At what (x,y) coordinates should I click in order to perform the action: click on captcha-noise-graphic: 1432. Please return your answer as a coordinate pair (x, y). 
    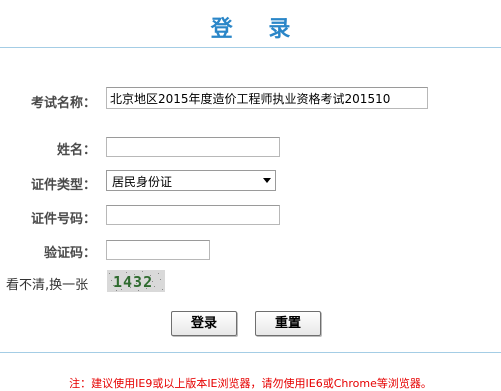
    Looking at the image, I should click on (136, 281).